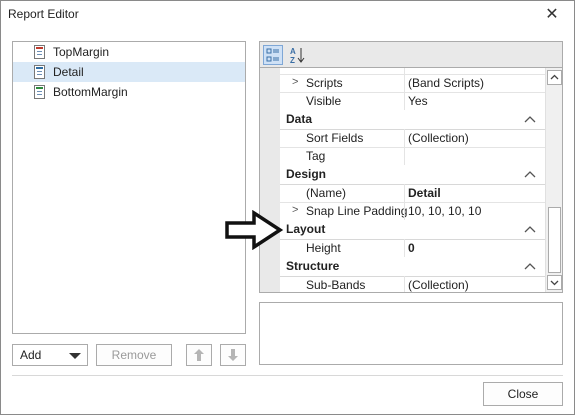  What do you see at coordinates (552, 15) in the screenshot?
I see `close-icon: ✕` at bounding box center [552, 15].